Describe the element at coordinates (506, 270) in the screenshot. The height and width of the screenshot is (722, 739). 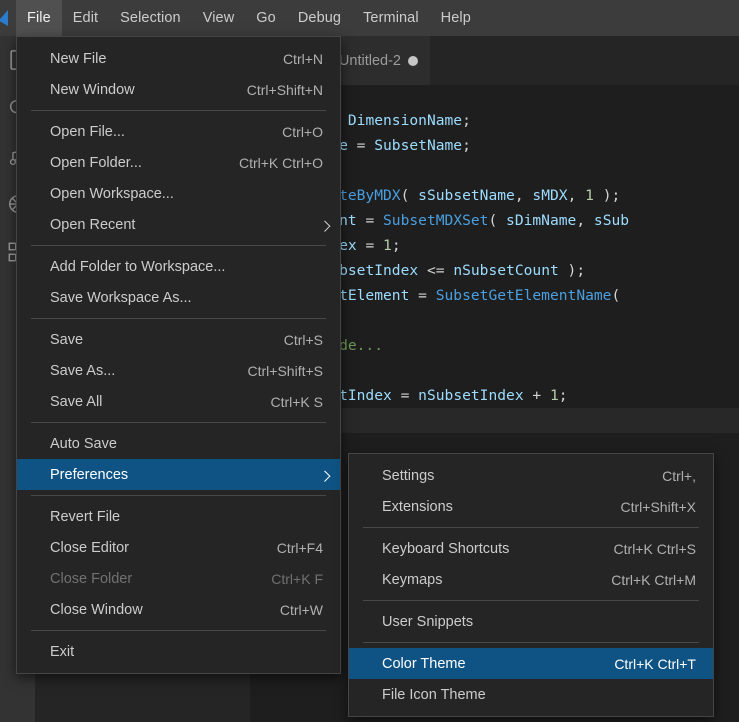
I see `code-token: nSubsetCount` at that location.